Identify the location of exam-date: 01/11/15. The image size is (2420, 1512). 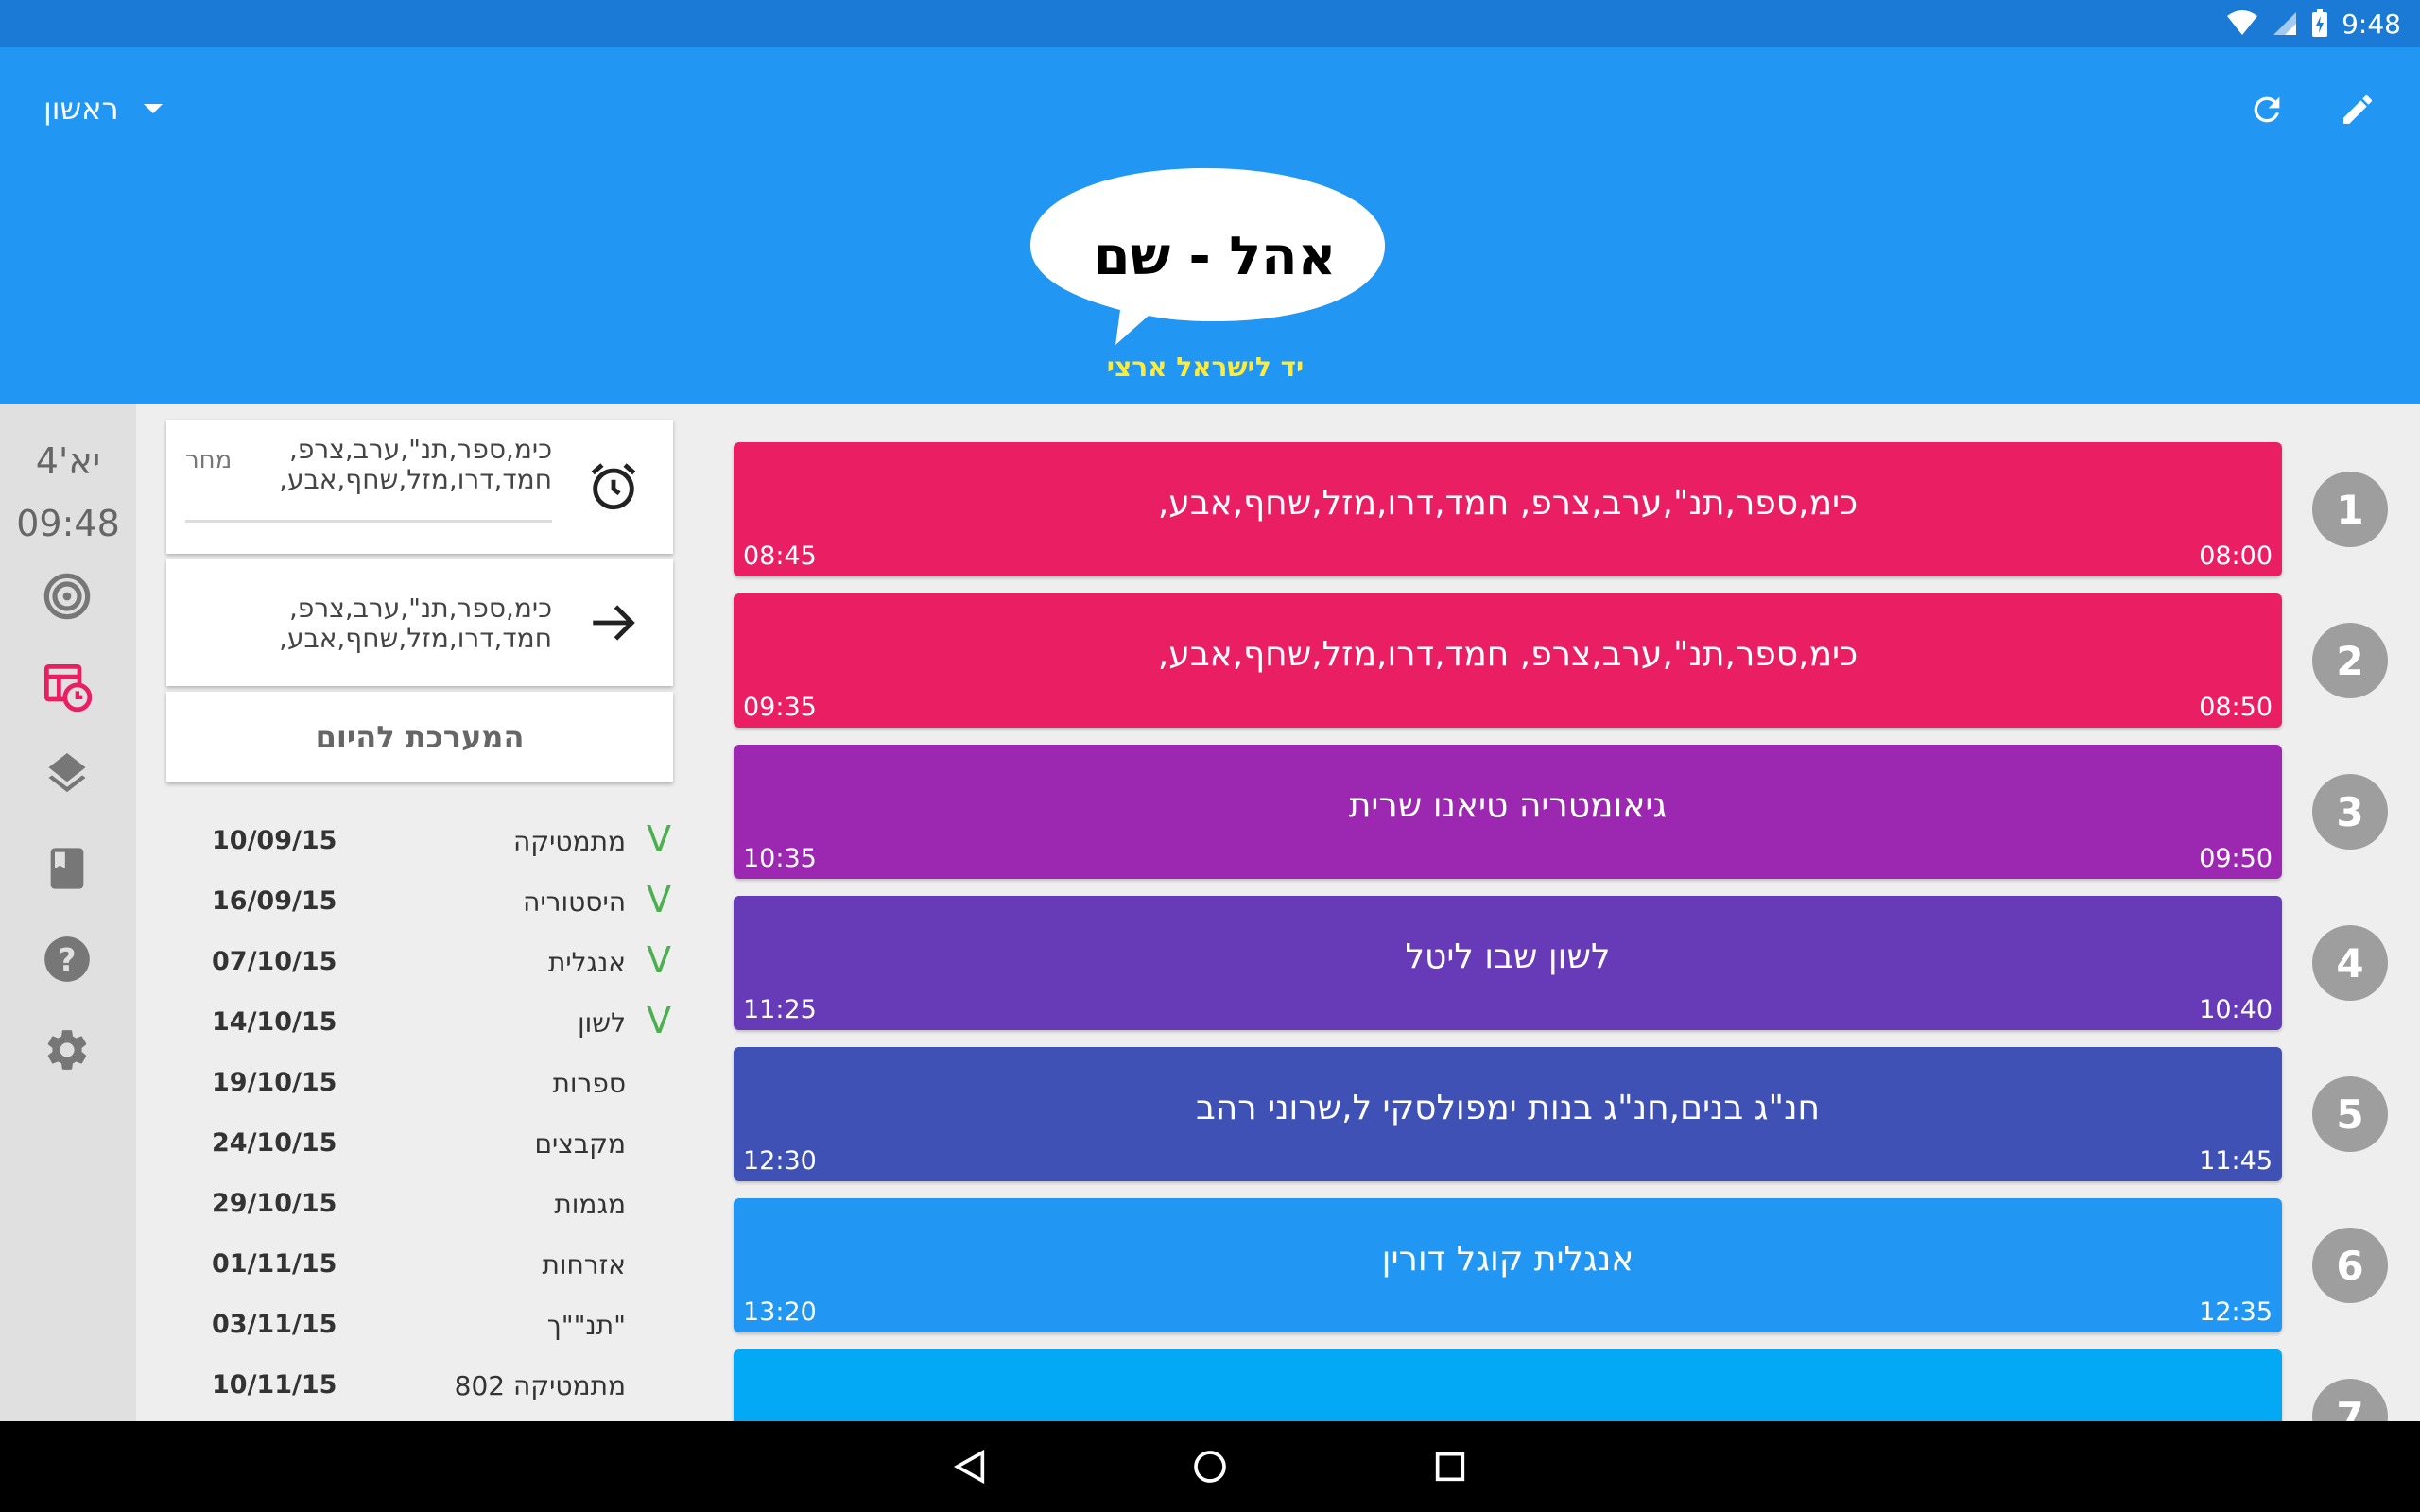
(274, 1264).